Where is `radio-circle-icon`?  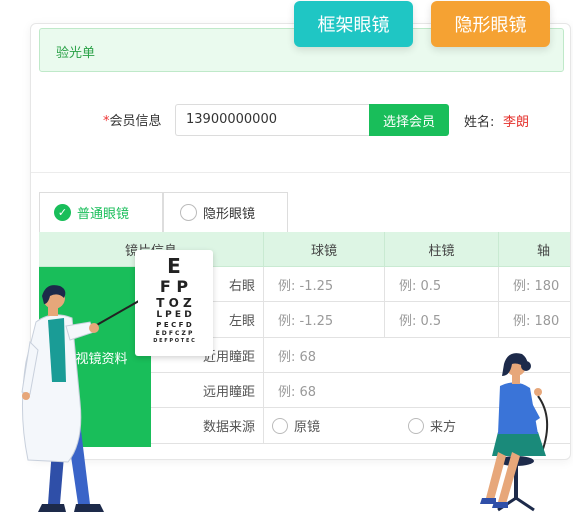 radio-circle-icon is located at coordinates (188, 212).